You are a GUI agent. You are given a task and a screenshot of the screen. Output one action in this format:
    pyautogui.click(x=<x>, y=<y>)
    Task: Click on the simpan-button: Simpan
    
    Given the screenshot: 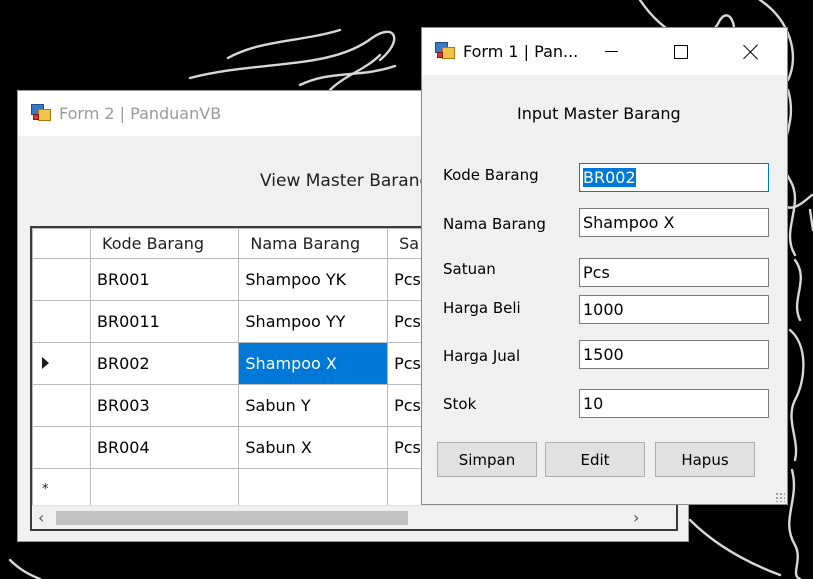 What is the action you would take?
    pyautogui.click(x=487, y=459)
    